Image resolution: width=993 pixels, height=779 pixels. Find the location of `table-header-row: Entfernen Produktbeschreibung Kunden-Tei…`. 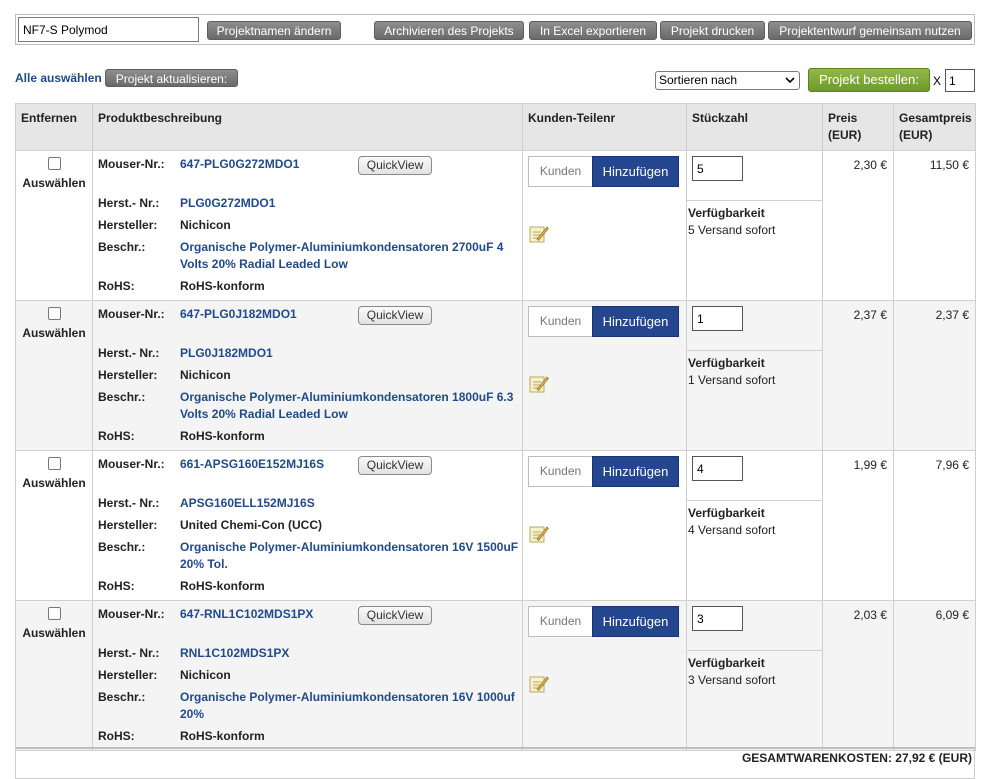

table-header-row: Entfernen Produktbeschreibung Kunden-Tei… is located at coordinates (495, 127).